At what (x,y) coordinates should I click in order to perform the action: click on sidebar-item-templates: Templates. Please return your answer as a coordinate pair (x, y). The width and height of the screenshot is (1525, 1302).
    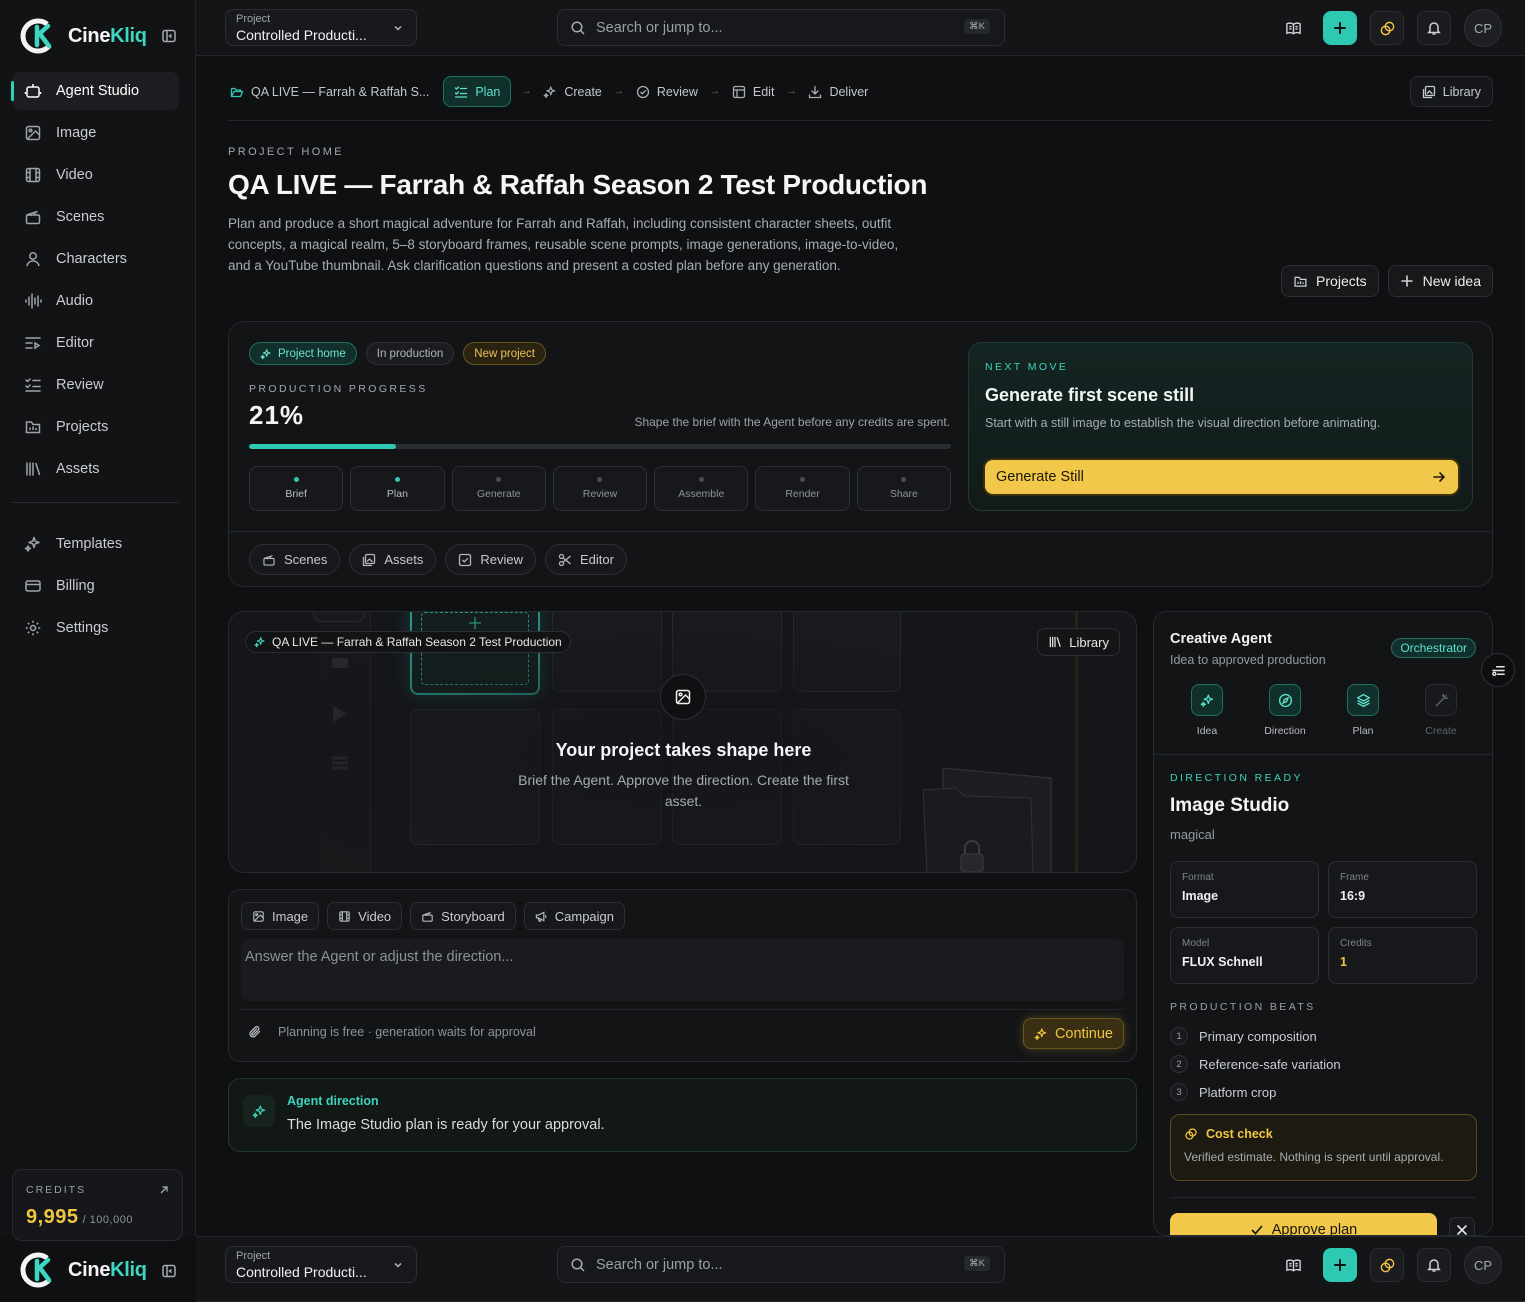
    Looking at the image, I should click on (95, 544).